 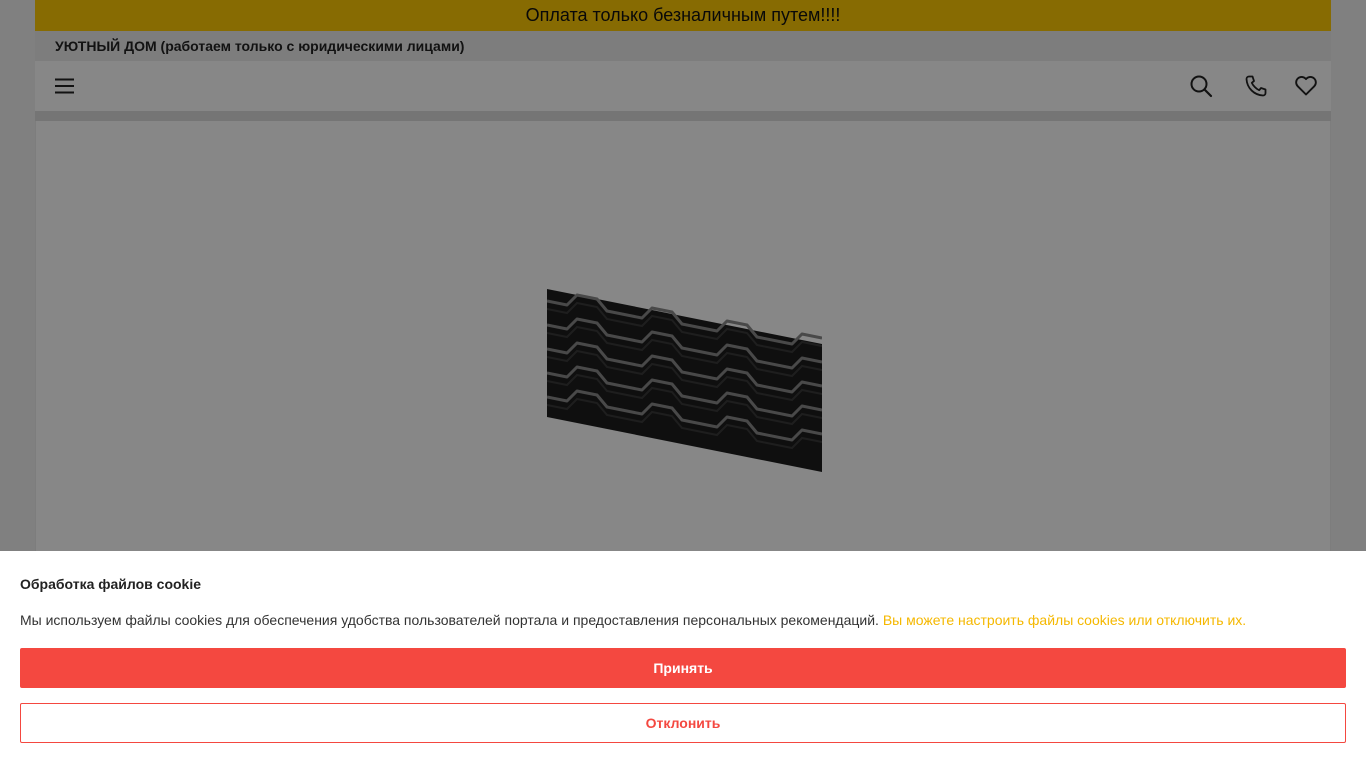 I want to click on cookie-title: Обработка файлов cookie, so click(x=111, y=584).